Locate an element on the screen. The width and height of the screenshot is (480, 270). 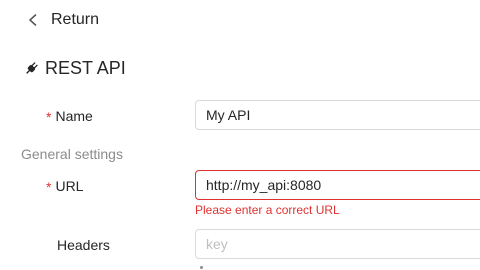
name-input is located at coordinates (337, 115).